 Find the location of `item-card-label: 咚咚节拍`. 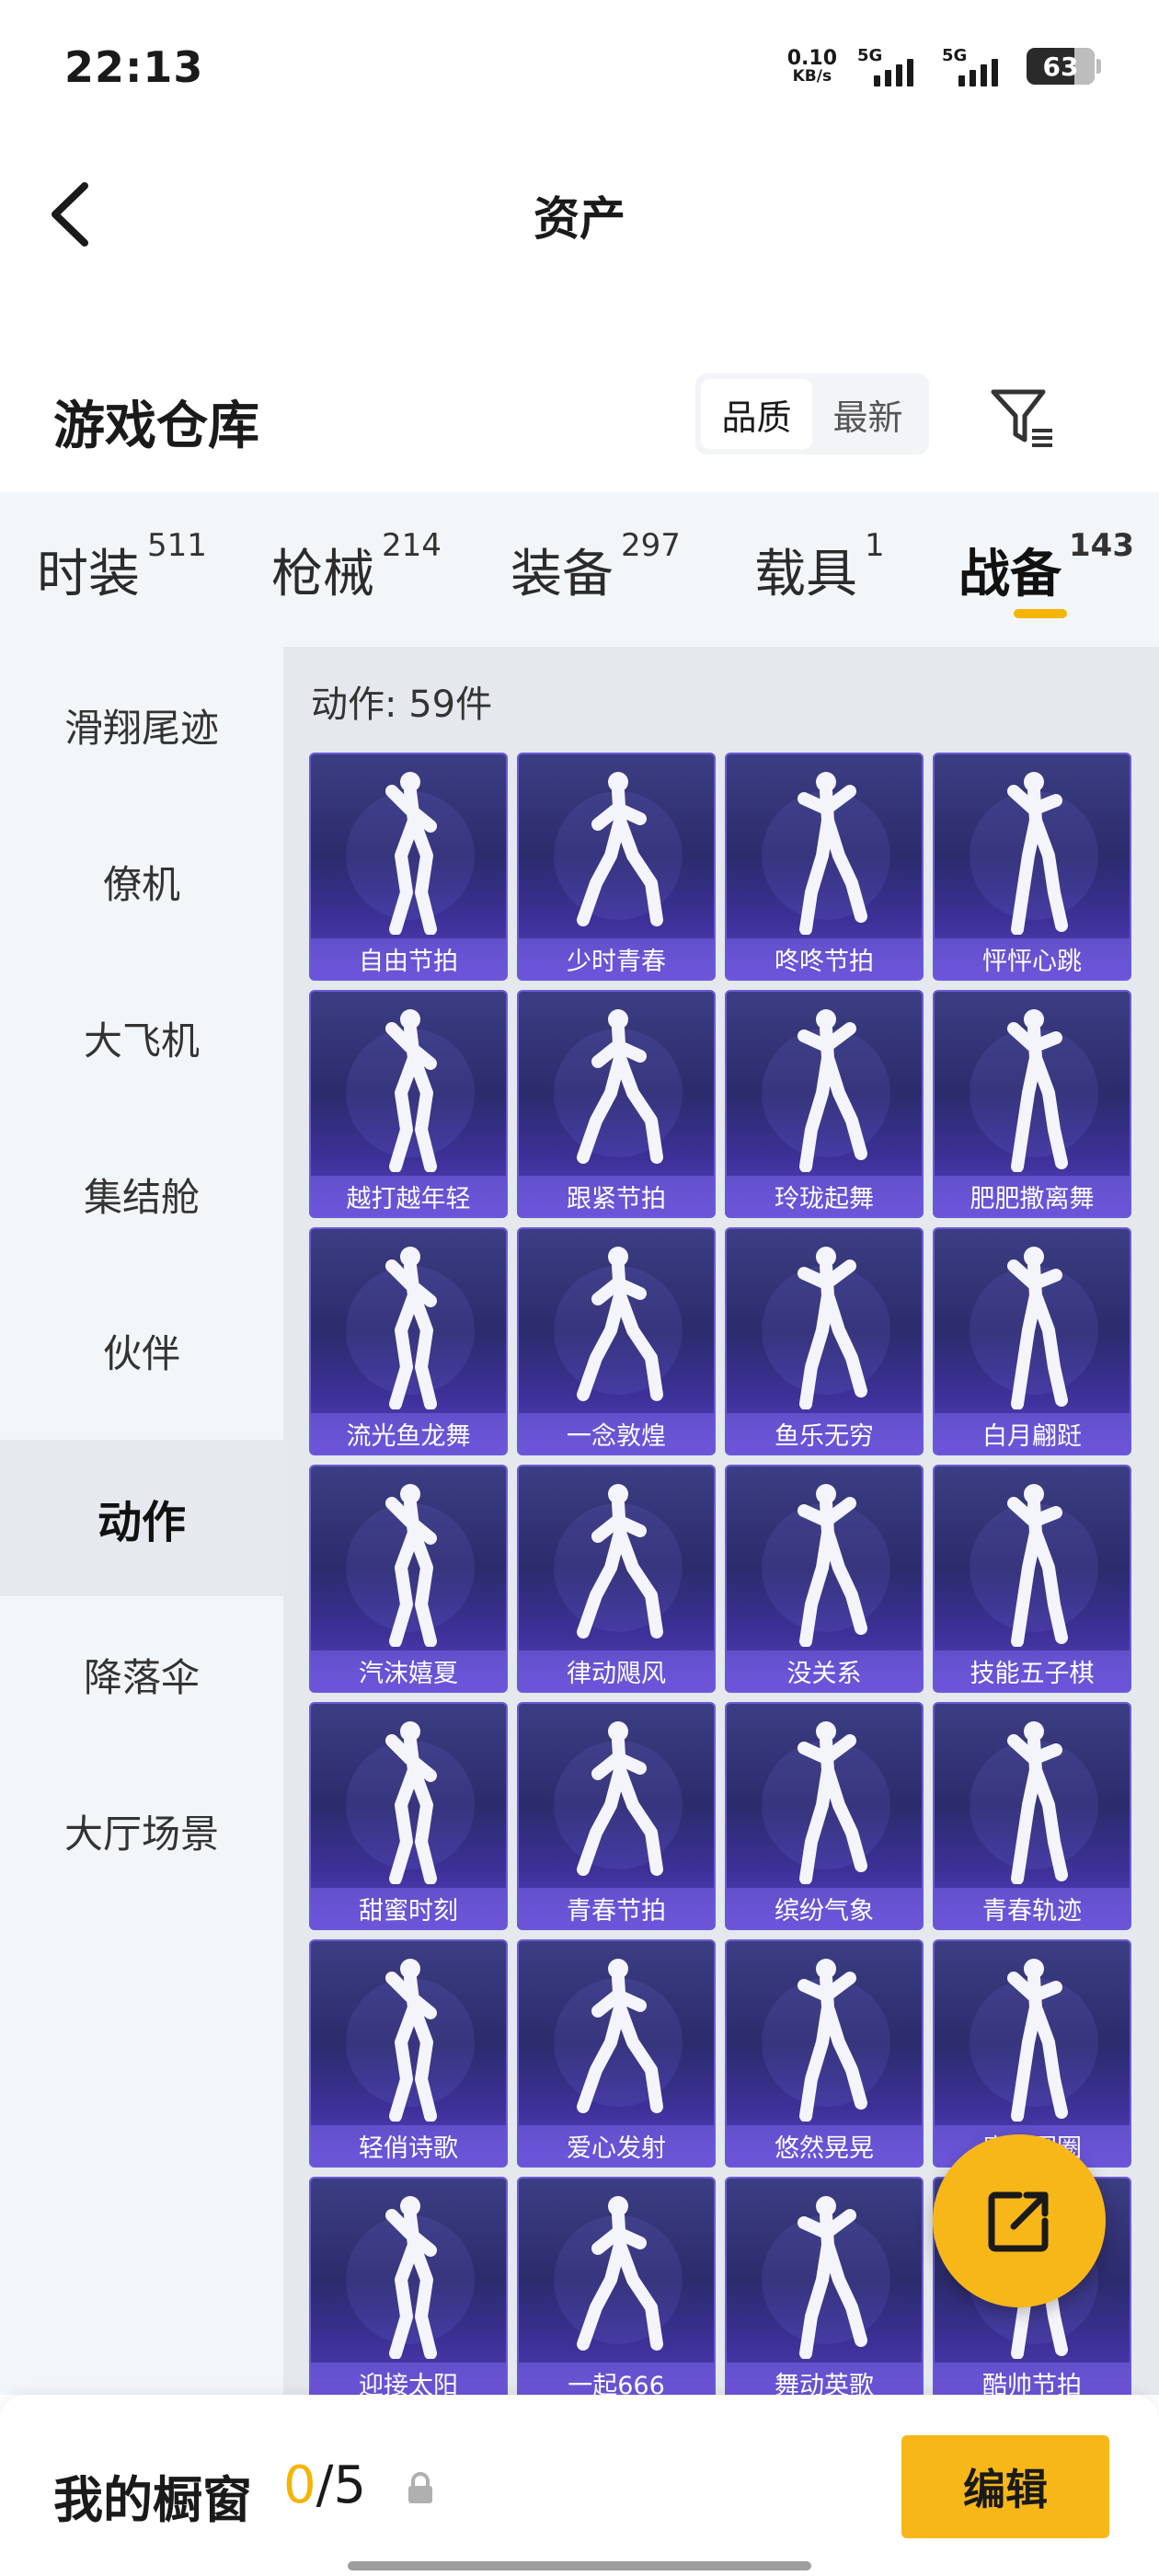

item-card-label: 咚咚节拍 is located at coordinates (824, 958).